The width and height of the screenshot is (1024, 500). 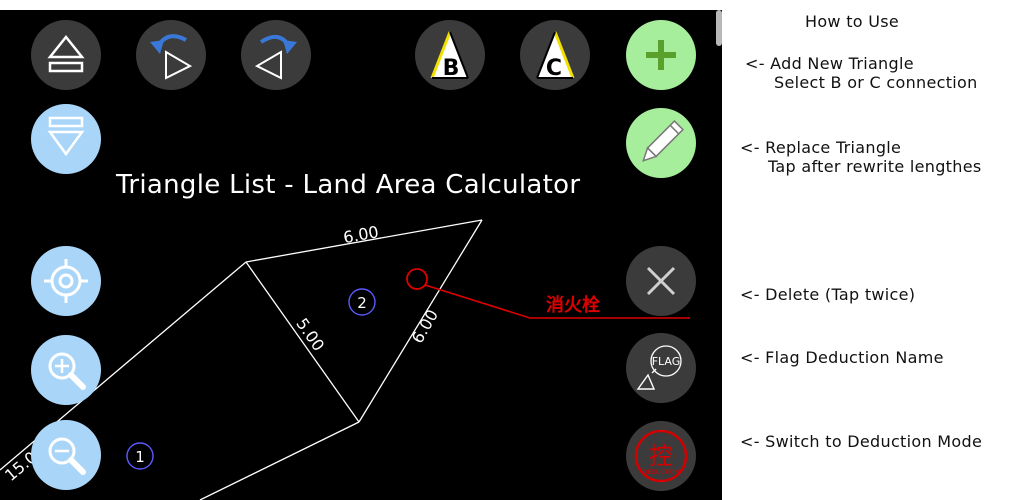 What do you see at coordinates (417, 279) in the screenshot?
I see `deduction-marker` at bounding box center [417, 279].